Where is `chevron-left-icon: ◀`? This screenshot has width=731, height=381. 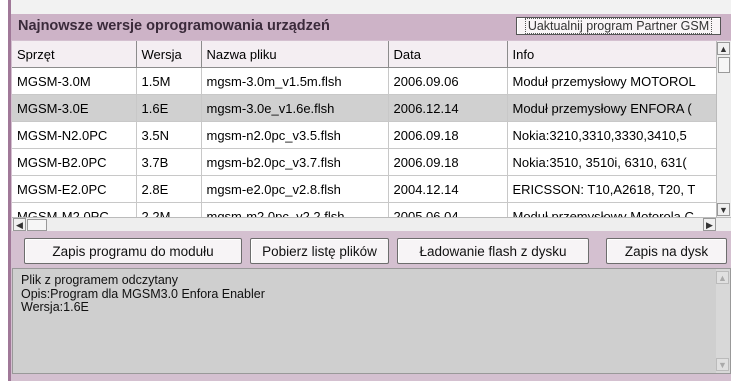
chevron-left-icon: ◀ is located at coordinates (19, 224).